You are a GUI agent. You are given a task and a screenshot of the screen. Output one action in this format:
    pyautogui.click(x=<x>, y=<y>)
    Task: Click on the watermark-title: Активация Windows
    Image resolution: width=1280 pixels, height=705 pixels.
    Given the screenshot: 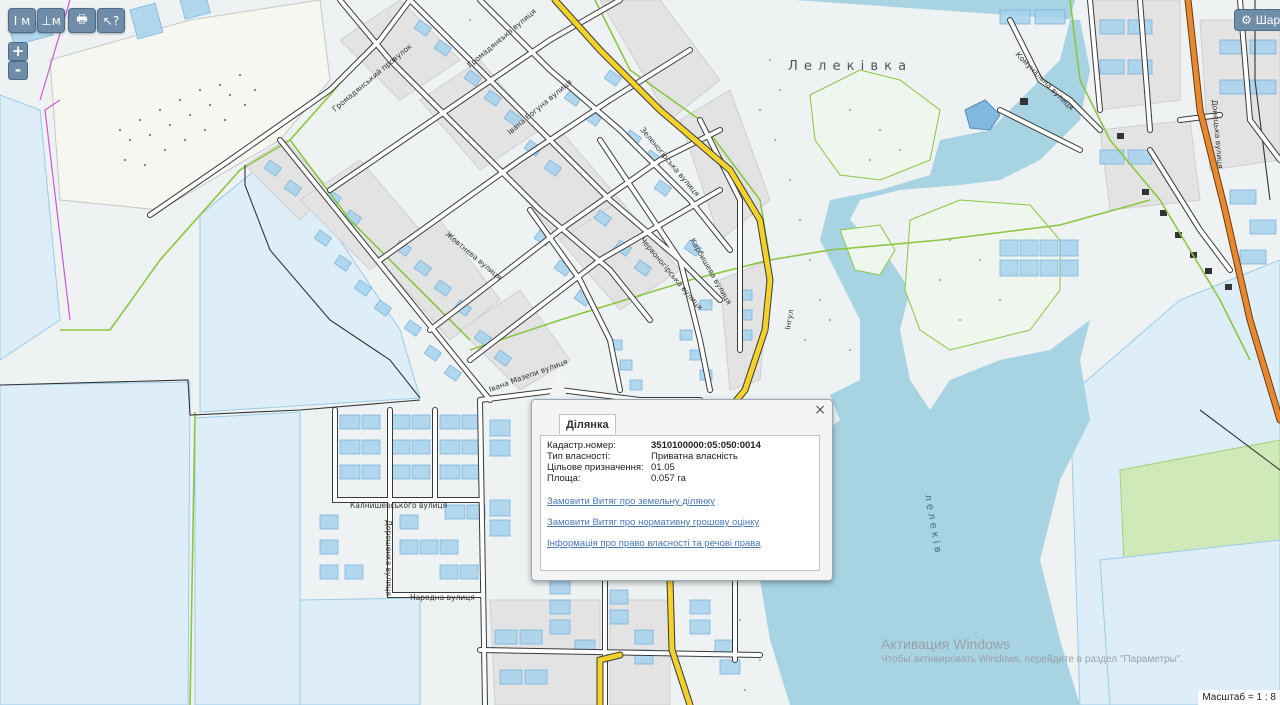 What is the action you would take?
    pyautogui.click(x=946, y=644)
    